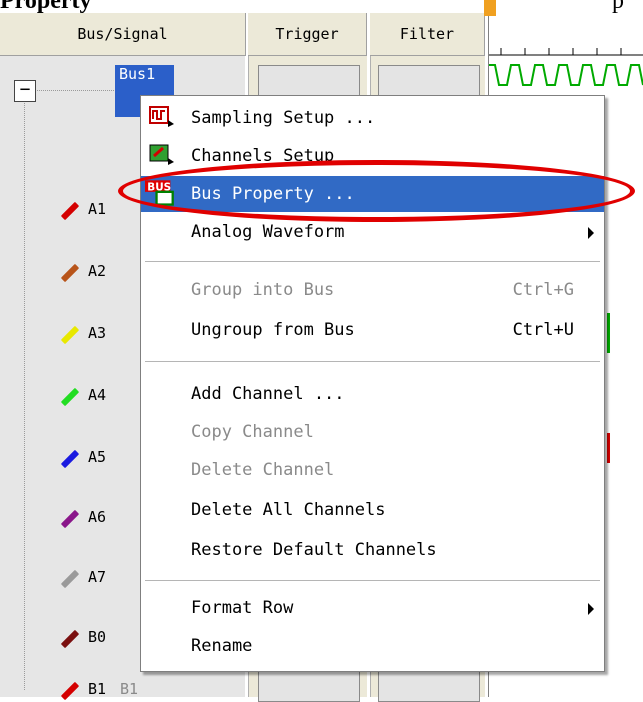  Describe the element at coordinates (97, 689) in the screenshot. I see `channel-label: B1` at that location.